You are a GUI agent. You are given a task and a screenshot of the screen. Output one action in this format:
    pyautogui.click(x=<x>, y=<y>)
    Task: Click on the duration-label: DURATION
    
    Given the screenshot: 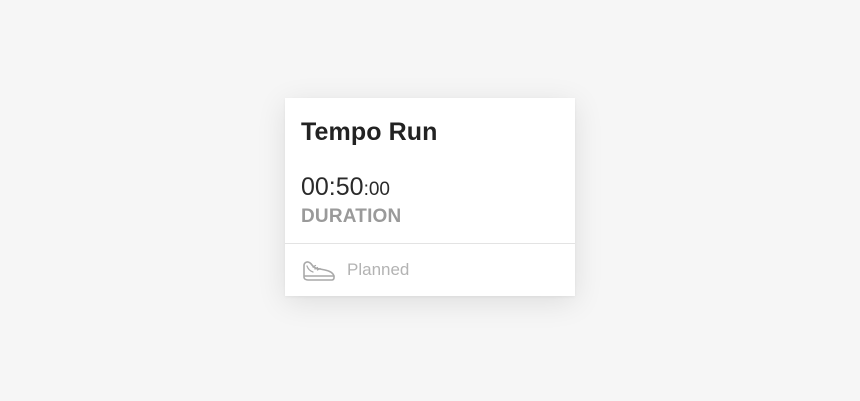 What is the action you would take?
    pyautogui.click(x=351, y=216)
    